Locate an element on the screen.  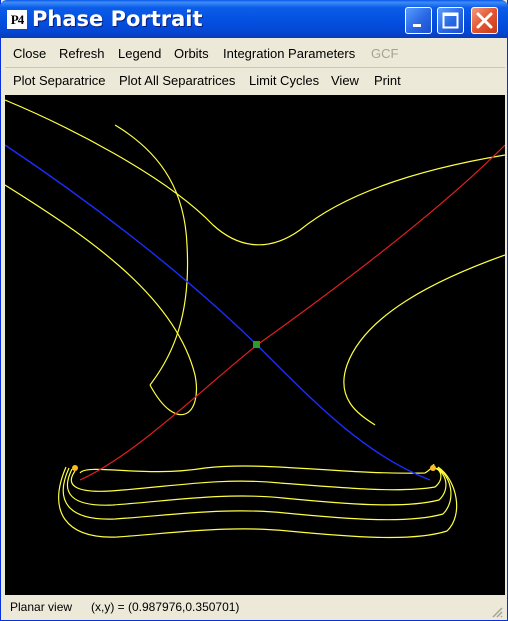
orbit-left-lower is located at coordinates (151, 255).